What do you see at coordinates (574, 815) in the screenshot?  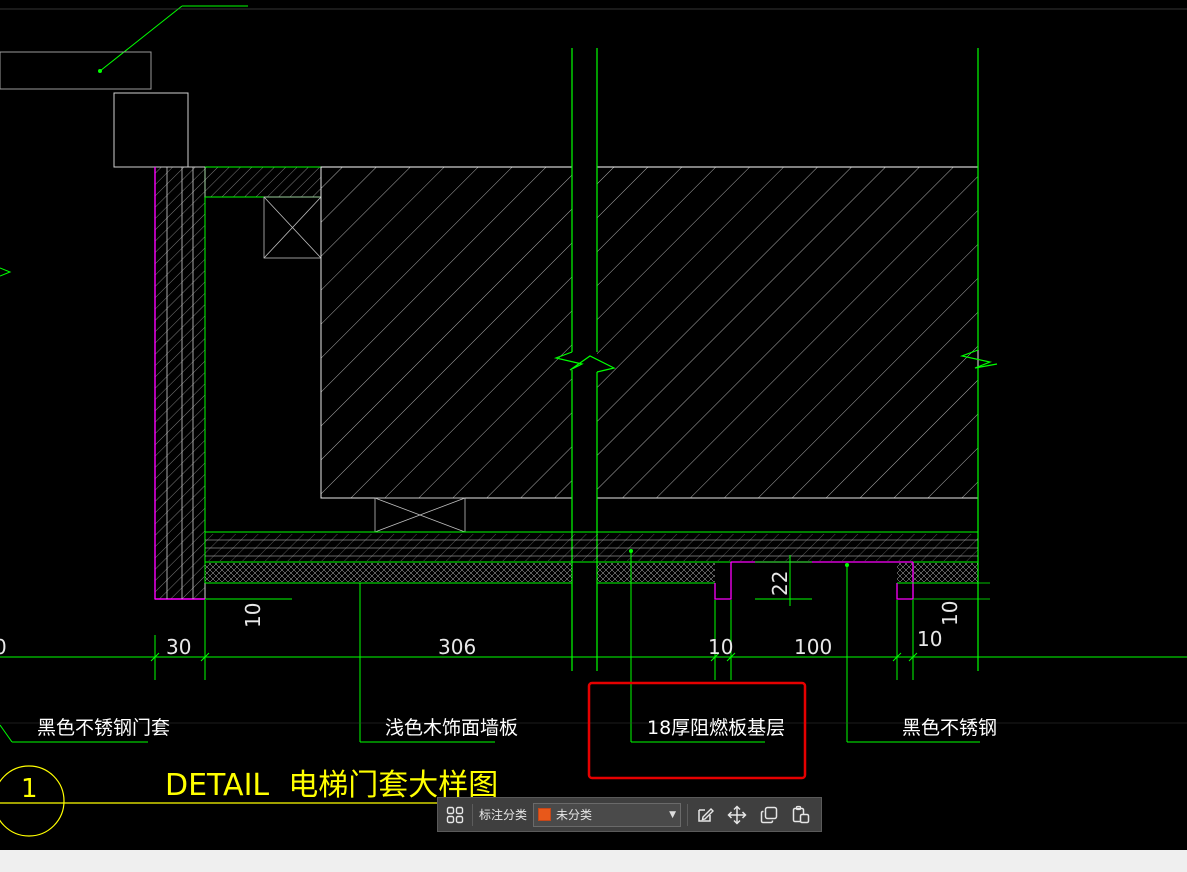 I see `category-select-value: 未分类` at bounding box center [574, 815].